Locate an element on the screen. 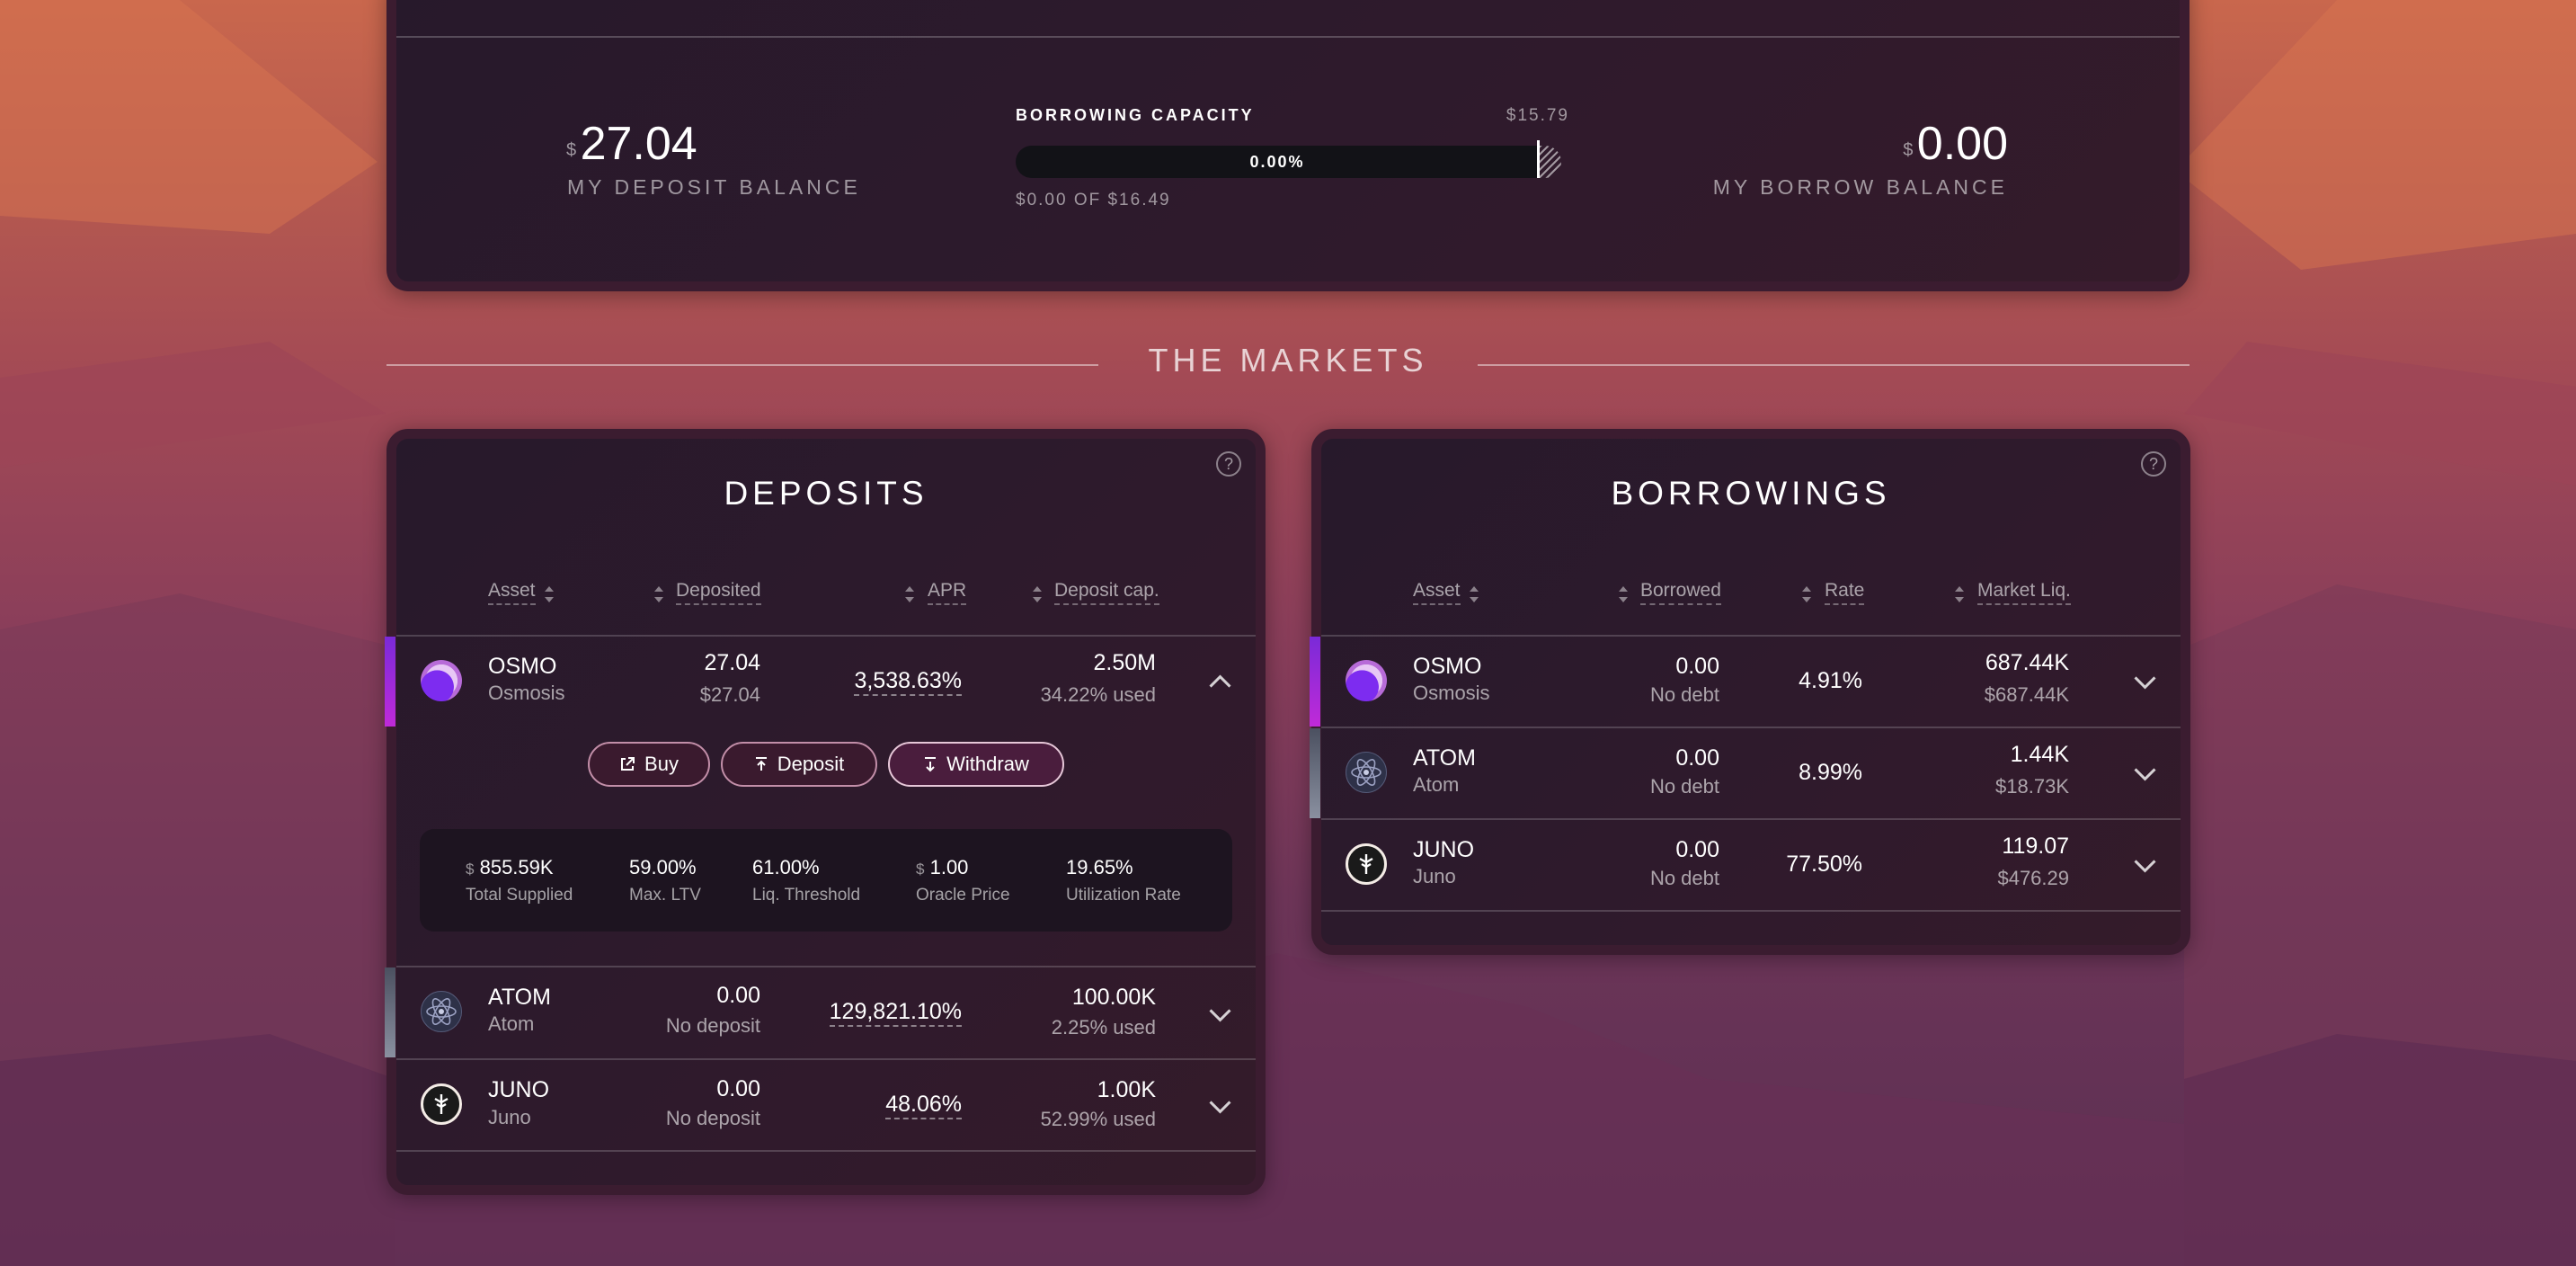 This screenshot has width=2576, height=1266. apr-cell: 129,821.10% is located at coordinates (867, 1012).